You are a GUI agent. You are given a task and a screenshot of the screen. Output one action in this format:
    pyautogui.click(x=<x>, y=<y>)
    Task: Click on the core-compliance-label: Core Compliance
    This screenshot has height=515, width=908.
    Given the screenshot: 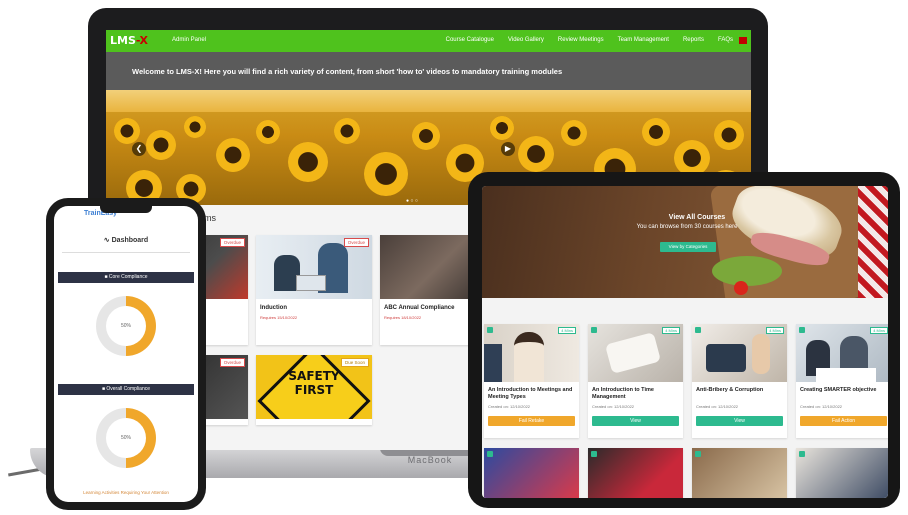 What is the action you would take?
    pyautogui.click(x=128, y=277)
    